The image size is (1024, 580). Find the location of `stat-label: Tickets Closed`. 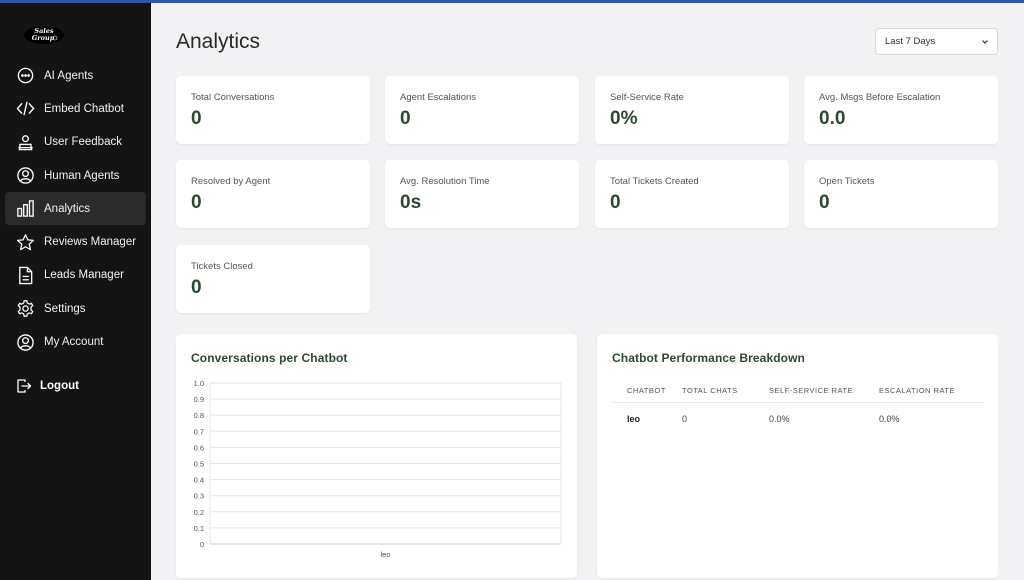

stat-label: Tickets Closed is located at coordinates (222, 266).